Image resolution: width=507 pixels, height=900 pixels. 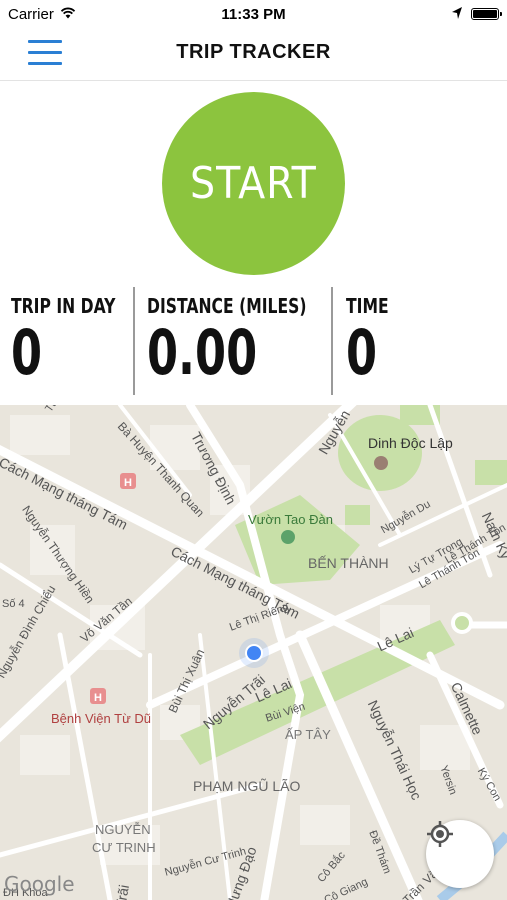 I want to click on battery-icon, so click(x=486, y=14).